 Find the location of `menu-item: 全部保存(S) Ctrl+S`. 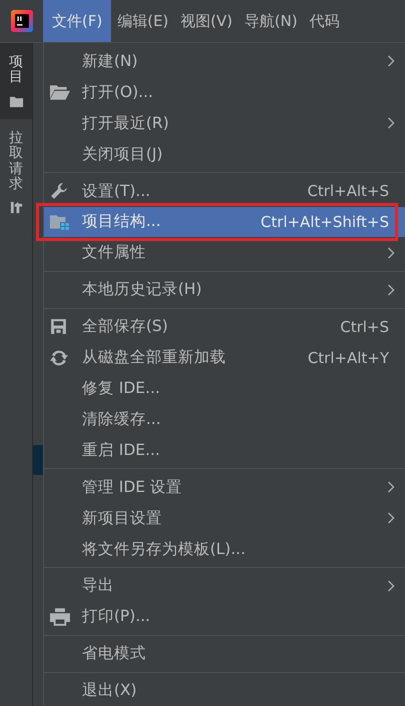

menu-item: 全部保存(S) Ctrl+S is located at coordinates (224, 326).